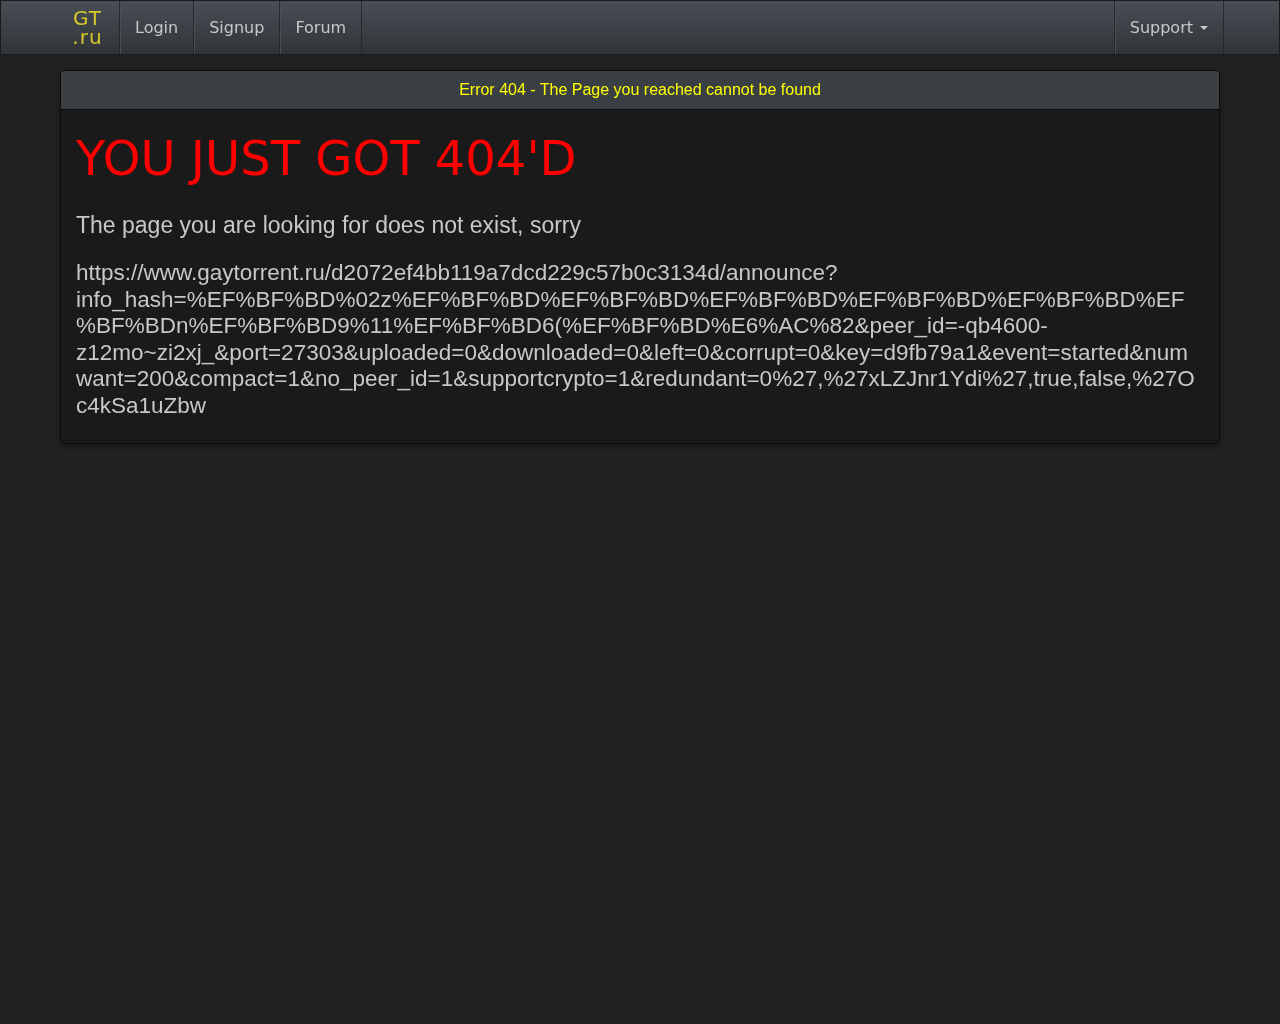  What do you see at coordinates (236, 27) in the screenshot?
I see `nav-link: Signup` at bounding box center [236, 27].